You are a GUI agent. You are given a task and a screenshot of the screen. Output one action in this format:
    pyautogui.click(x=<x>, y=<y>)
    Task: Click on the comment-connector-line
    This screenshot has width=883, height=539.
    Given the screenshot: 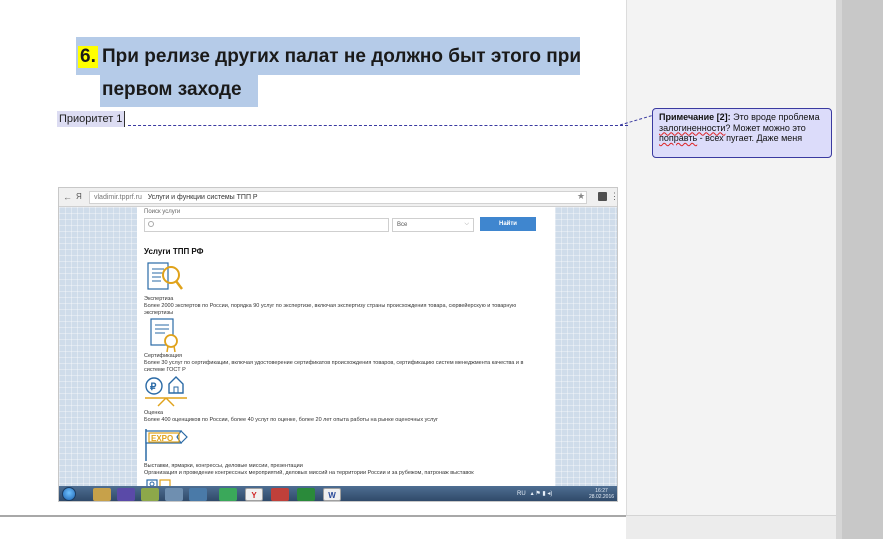 What is the action you would take?
    pyautogui.click(x=378, y=125)
    